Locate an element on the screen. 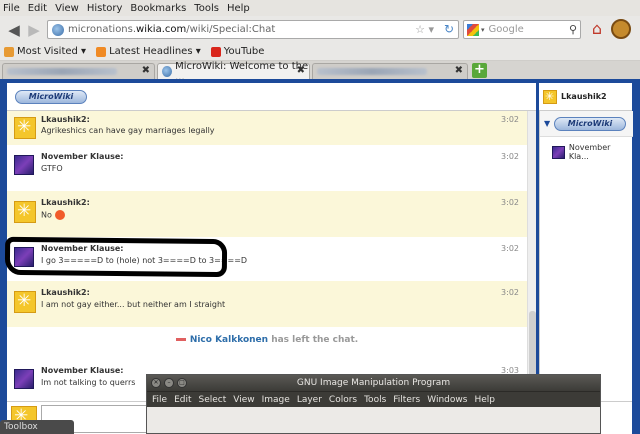  tab-strip: ✖ MicroWiki: Welcome to the ... ✖ ✖ + is located at coordinates (320, 72).